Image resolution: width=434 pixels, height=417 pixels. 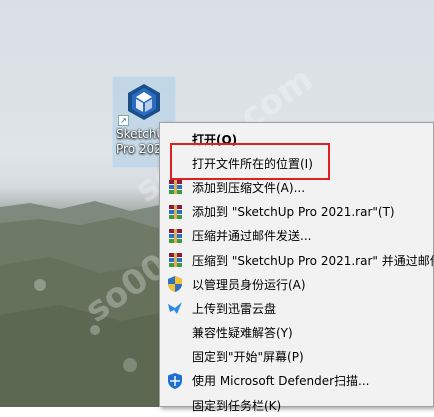 I want to click on menu-item-add-to-rar: 添加到 "SketchUp Pro 2021.rar"(T), so click(x=296, y=212).